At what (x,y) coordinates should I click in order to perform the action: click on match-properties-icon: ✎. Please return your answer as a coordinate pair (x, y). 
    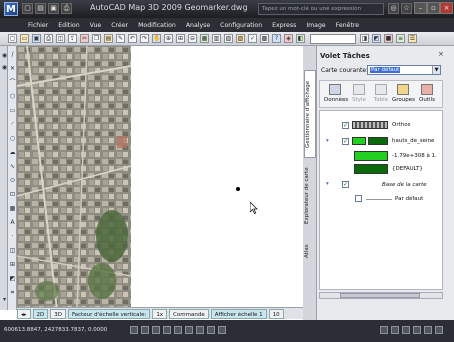
    Looking at the image, I should click on (120, 38).